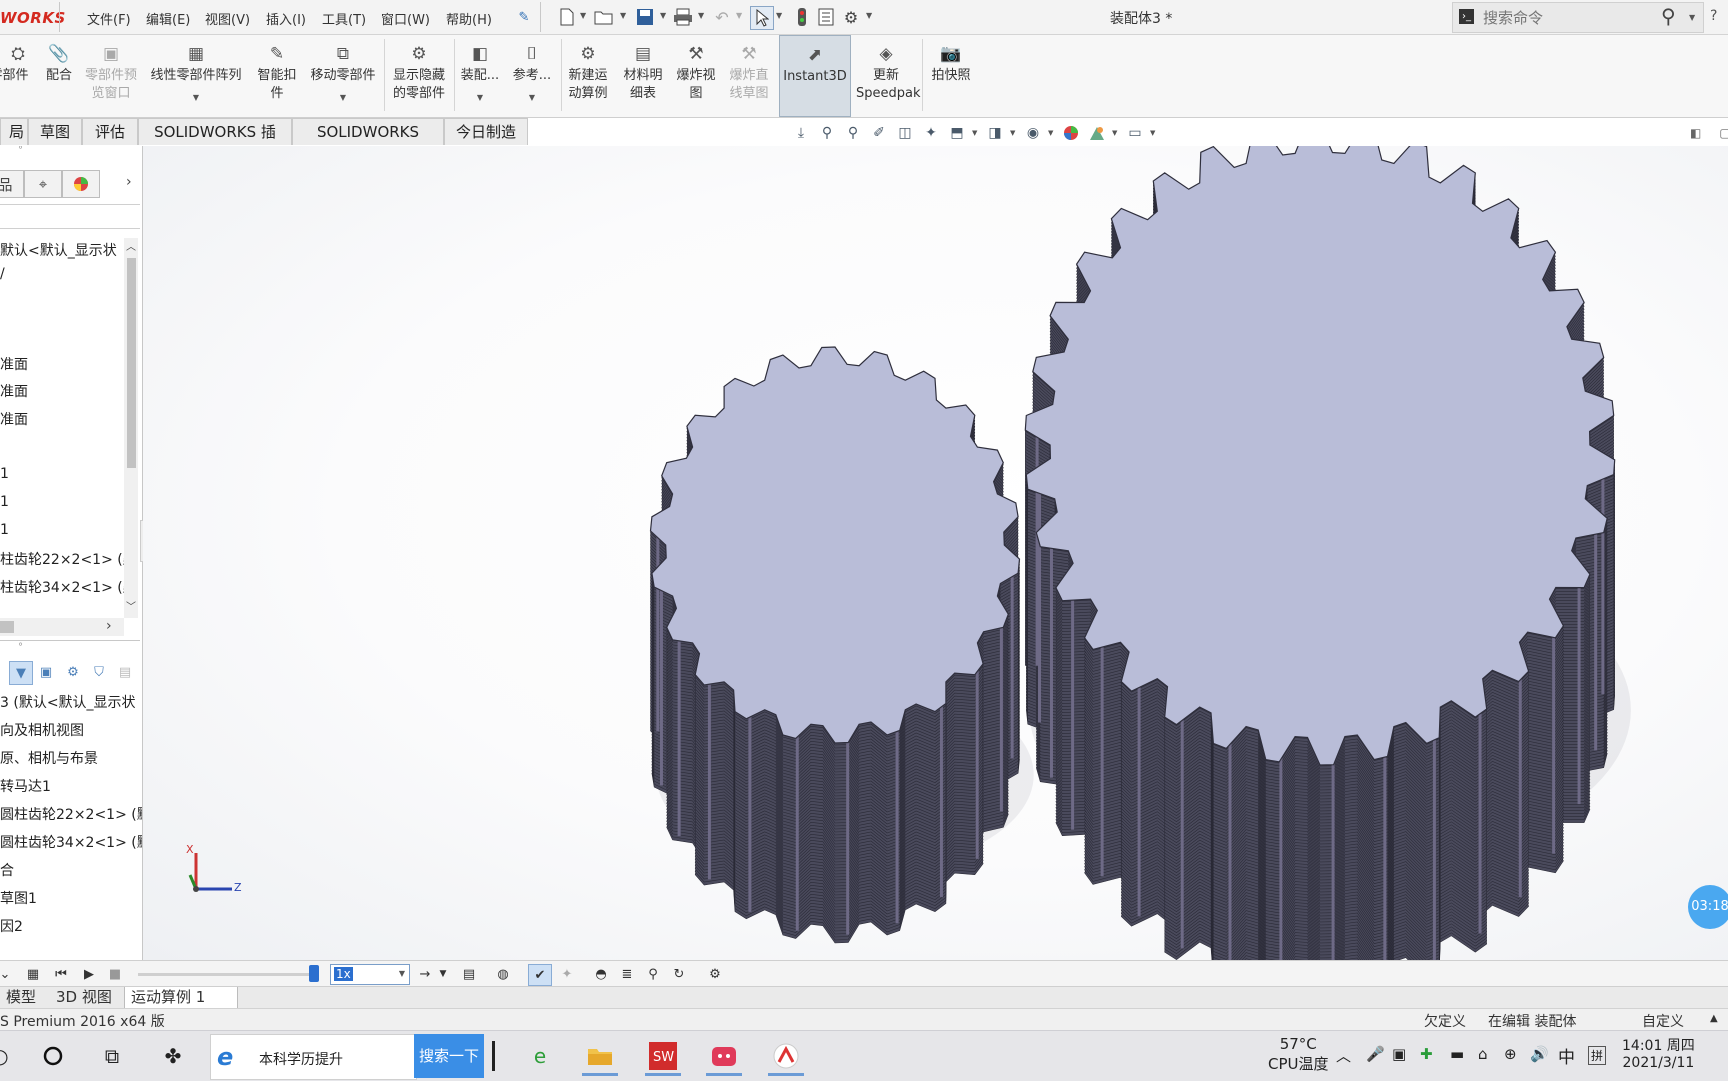  I want to click on motion-tree-rotary-motor: 转马达1, so click(25, 786).